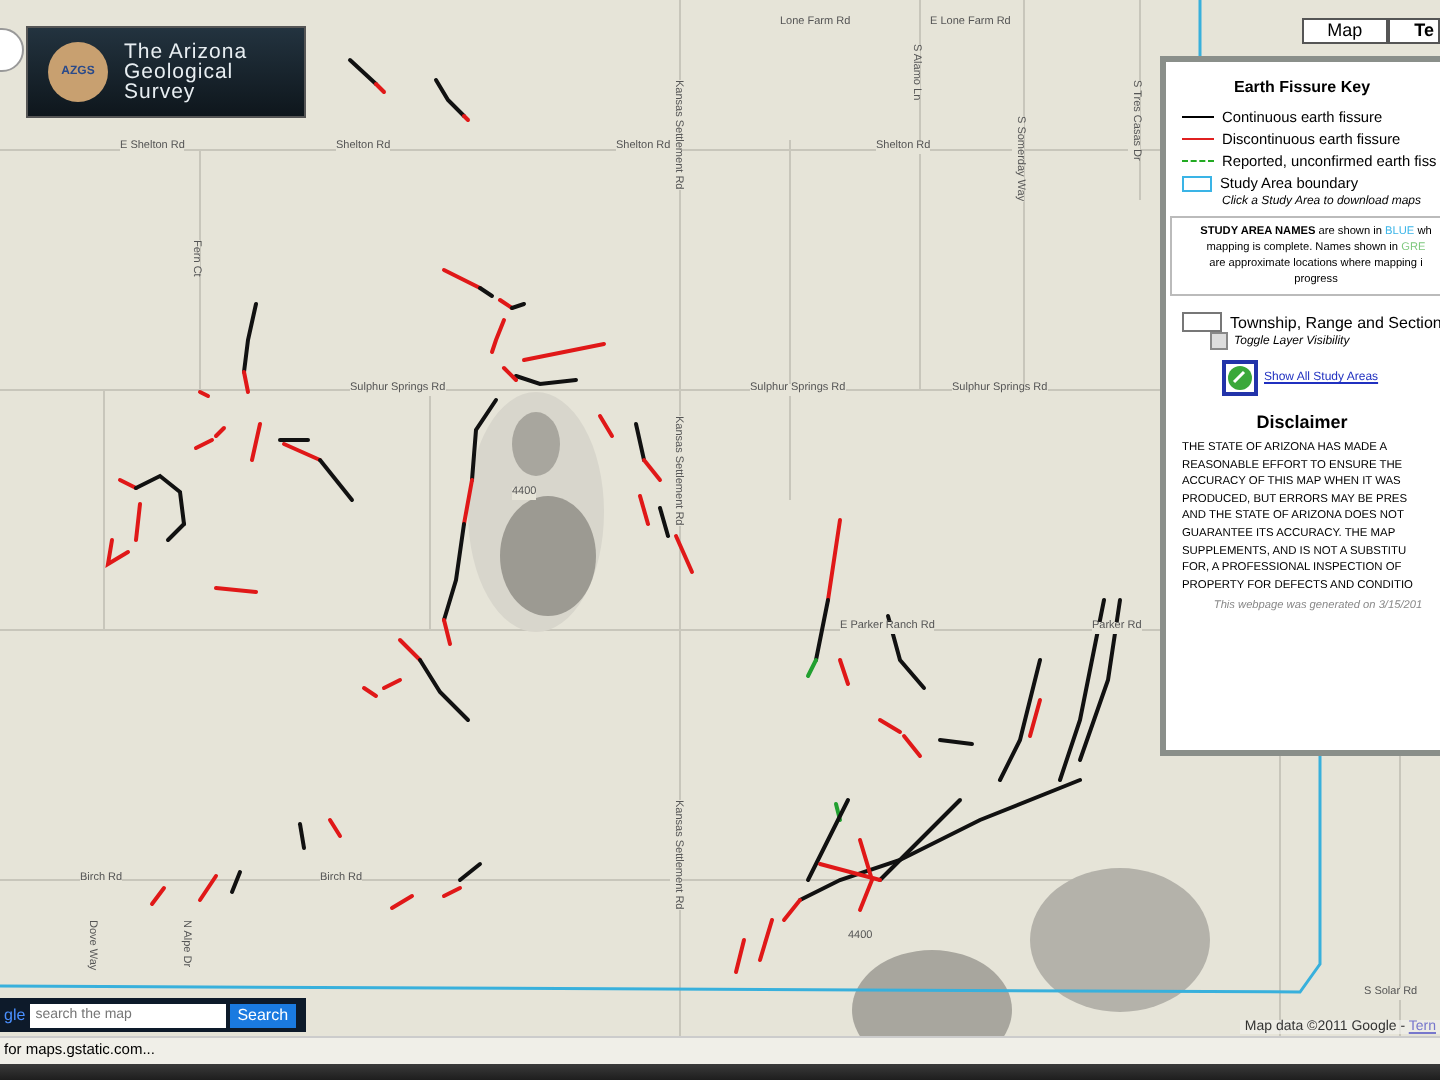 This screenshot has height=1080, width=1440. I want to click on globe-icon, so click(1240, 378).